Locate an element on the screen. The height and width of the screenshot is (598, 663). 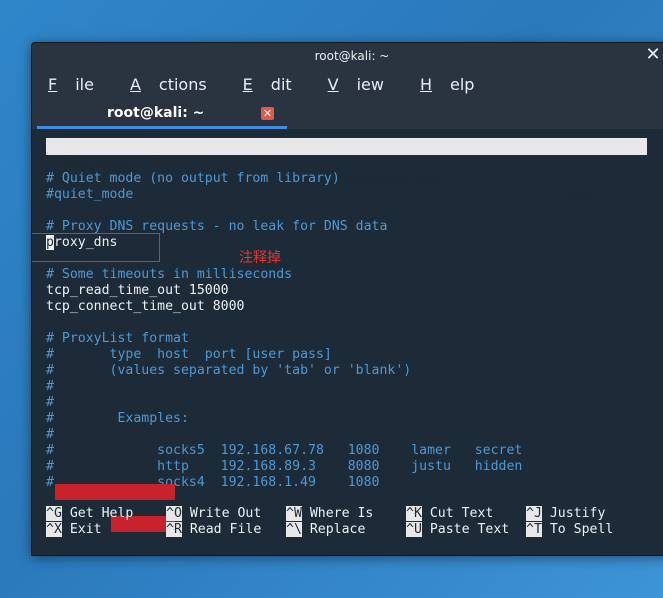
nano-version: GNU nano 4.5 is located at coordinates (110, 163).